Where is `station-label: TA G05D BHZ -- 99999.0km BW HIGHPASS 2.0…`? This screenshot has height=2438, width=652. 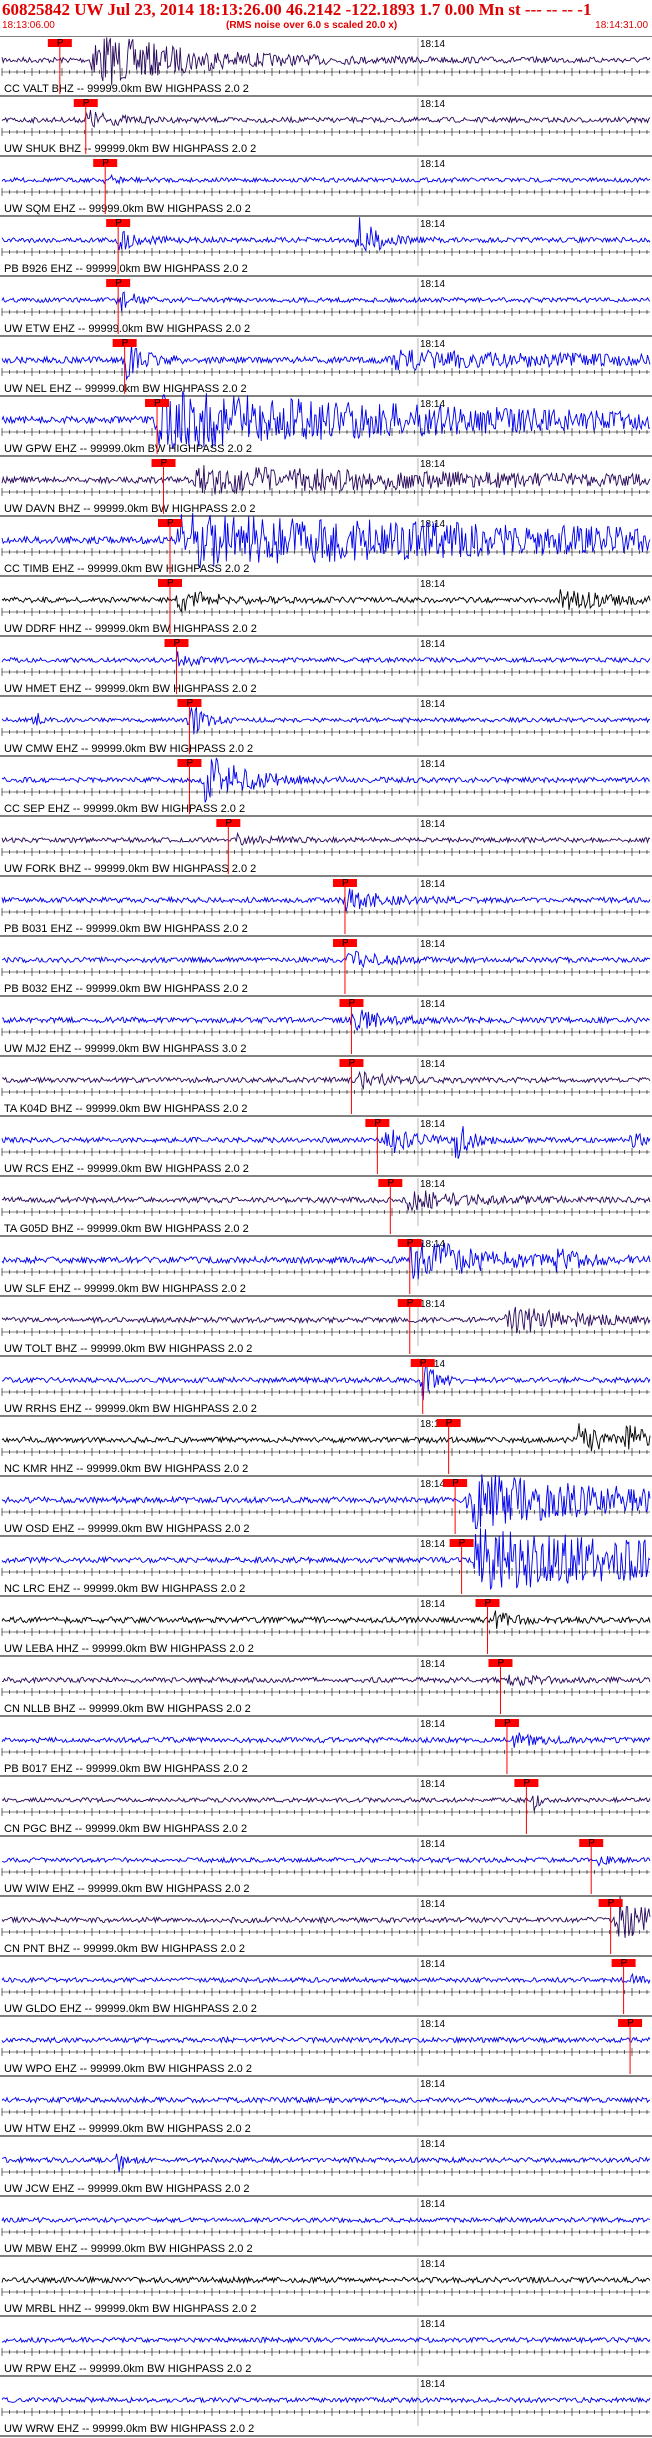 station-label: TA G05D BHZ -- 99999.0km BW HIGHPASS 2.0… is located at coordinates (126, 1229).